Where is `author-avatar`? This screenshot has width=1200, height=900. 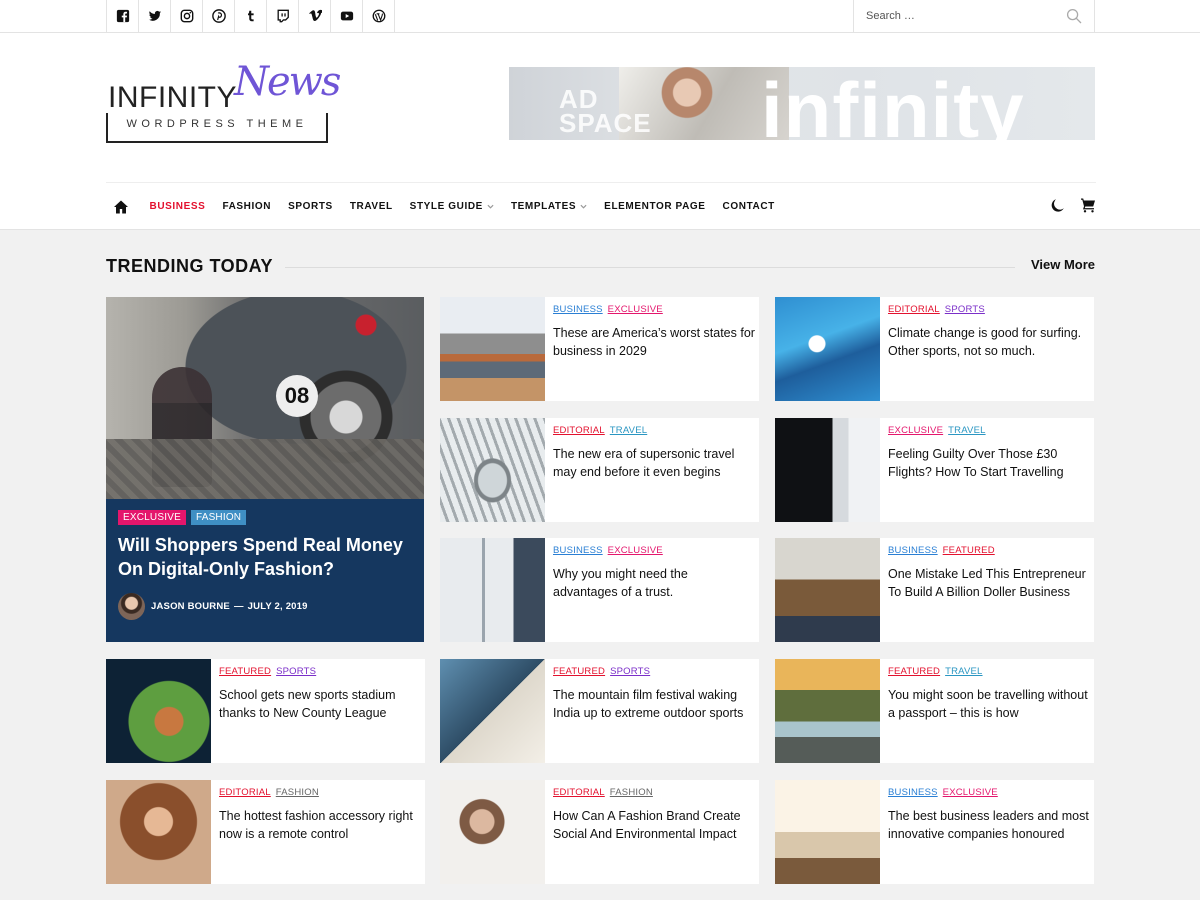
author-avatar is located at coordinates (131, 606).